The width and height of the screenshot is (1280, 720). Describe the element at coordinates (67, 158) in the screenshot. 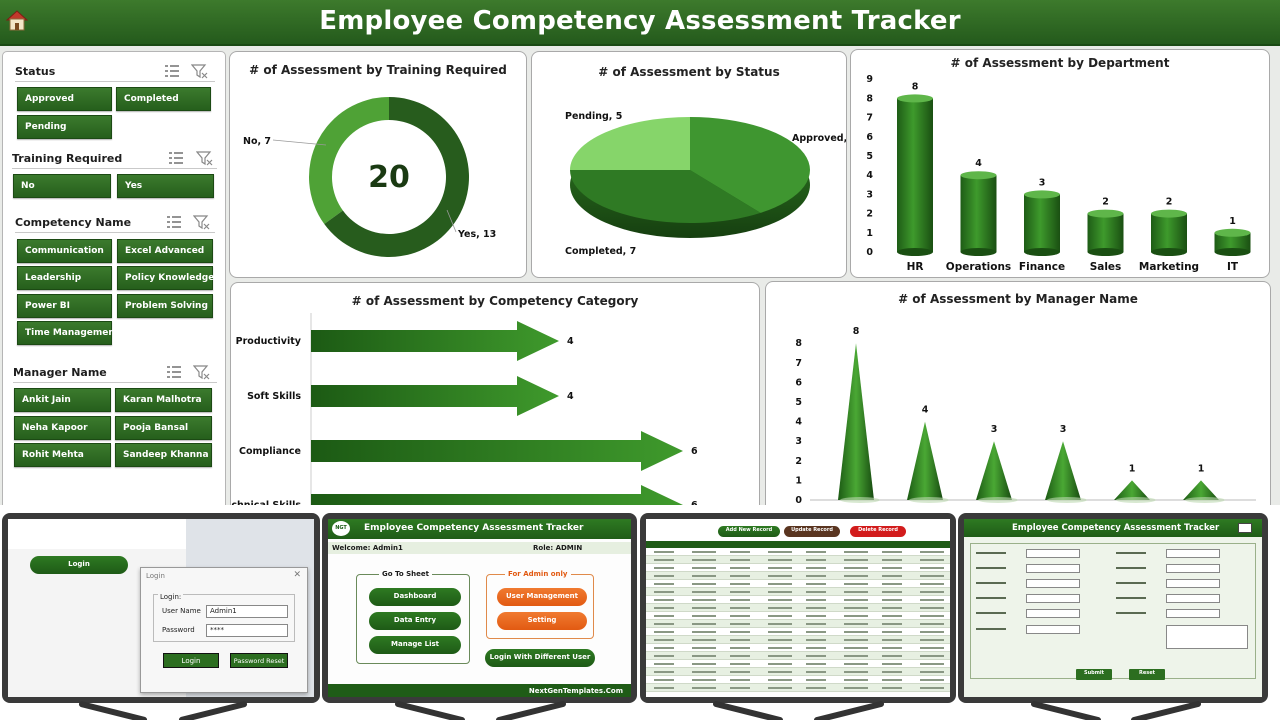

I see `slicer-training-title: Training Required` at that location.